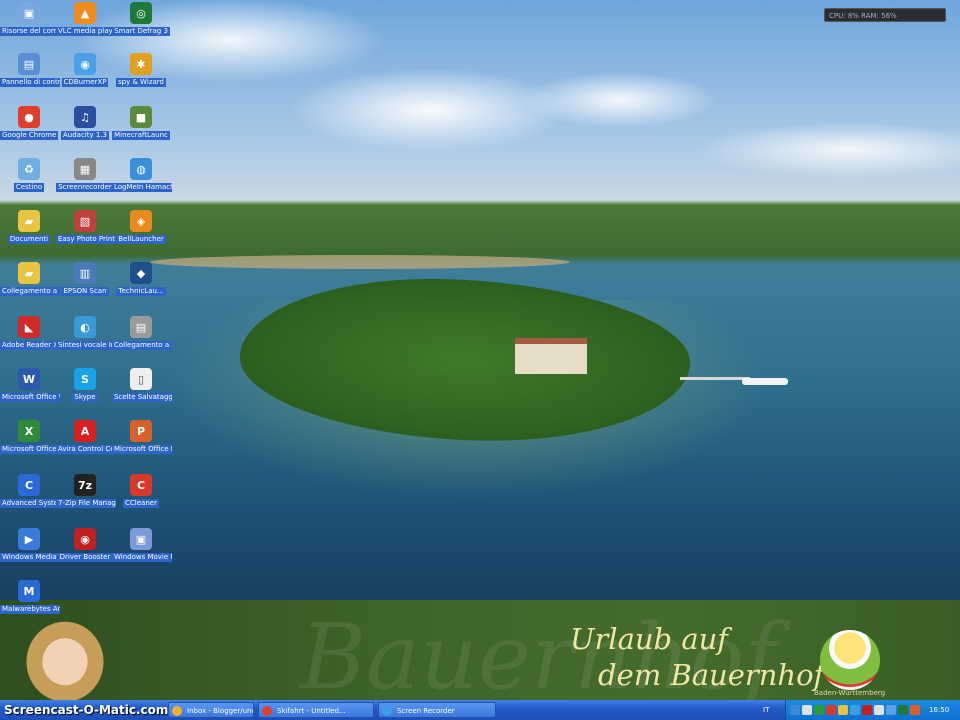 The width and height of the screenshot is (960, 720). I want to click on risorse-icon: ▣, so click(29, 13).